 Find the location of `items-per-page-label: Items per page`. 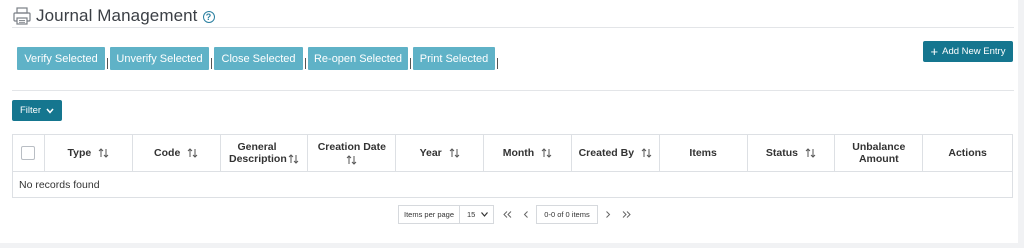

items-per-page-label: Items per page is located at coordinates (428, 214).